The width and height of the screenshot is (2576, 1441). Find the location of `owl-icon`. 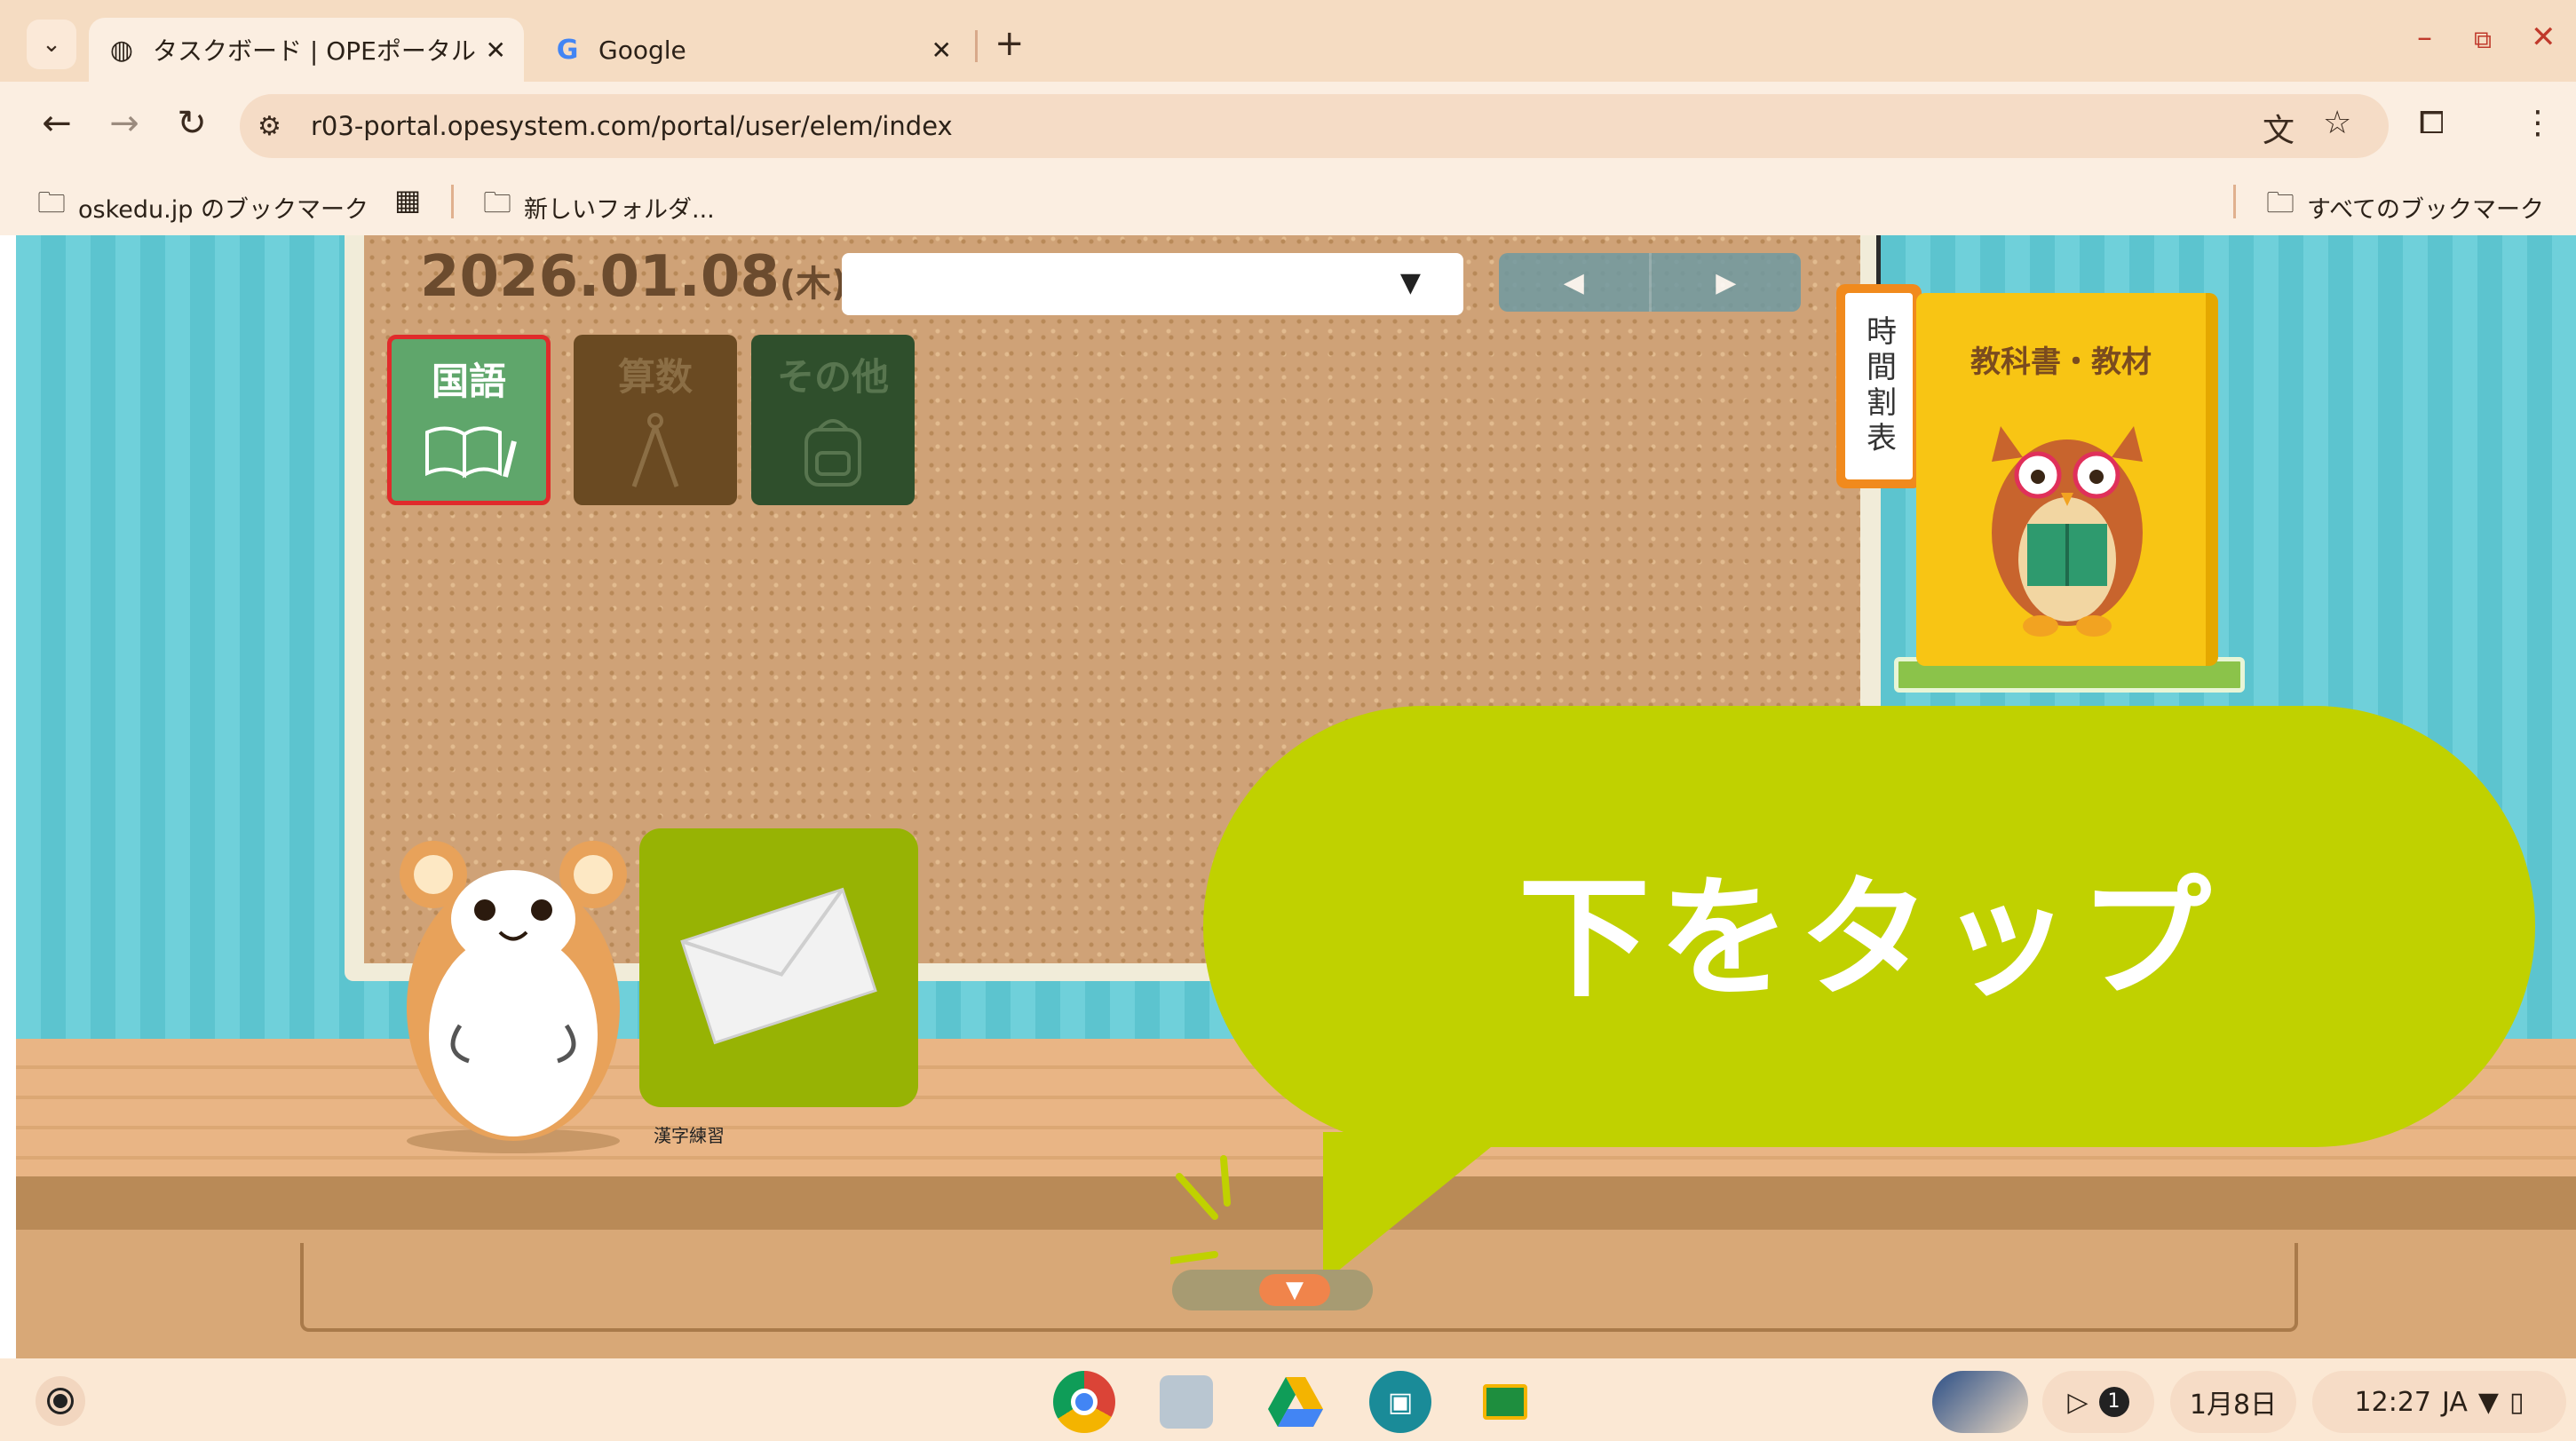

owl-icon is located at coordinates (2067, 517).